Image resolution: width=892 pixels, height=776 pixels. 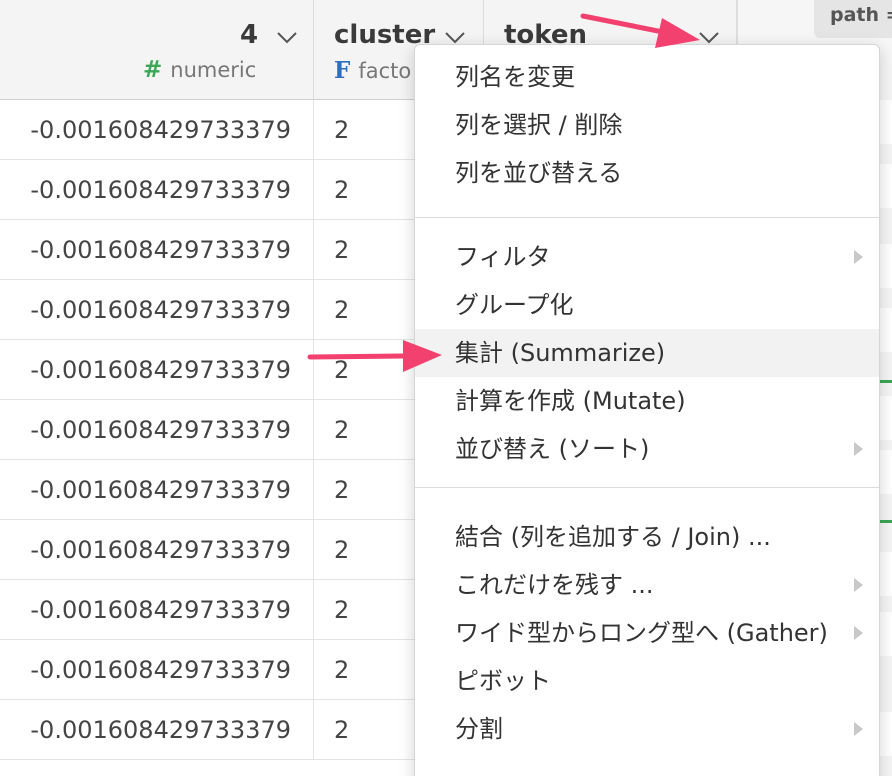 I want to click on chevron-down-icon, so click(x=287, y=37).